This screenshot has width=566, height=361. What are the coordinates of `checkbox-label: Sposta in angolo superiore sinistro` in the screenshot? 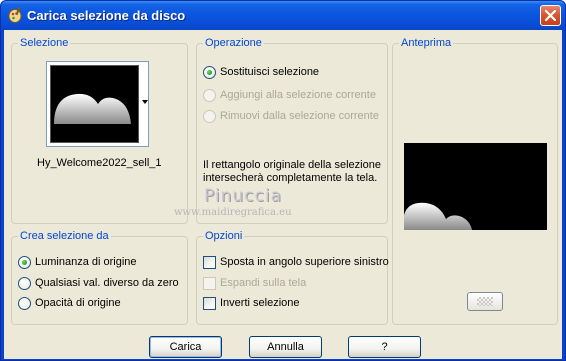 It's located at (304, 262).